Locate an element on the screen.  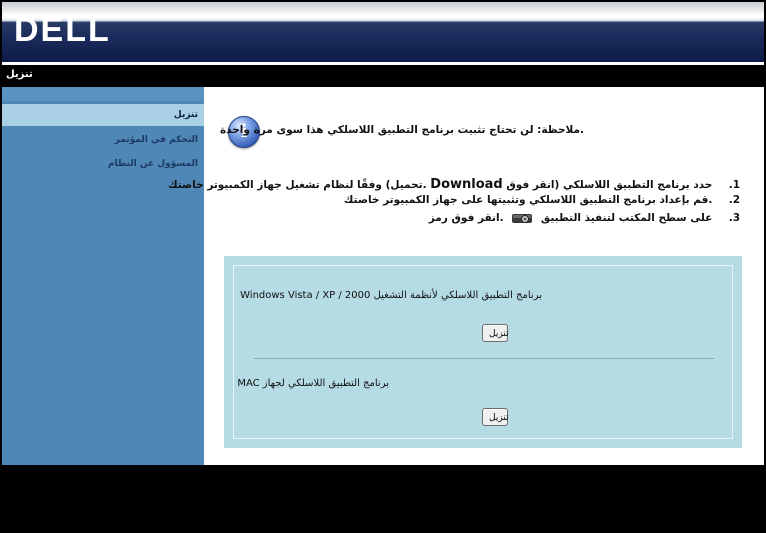
step-text: حدد برنامج التطبيق اللاسلكي (انقر فوق is located at coordinates (609, 185).